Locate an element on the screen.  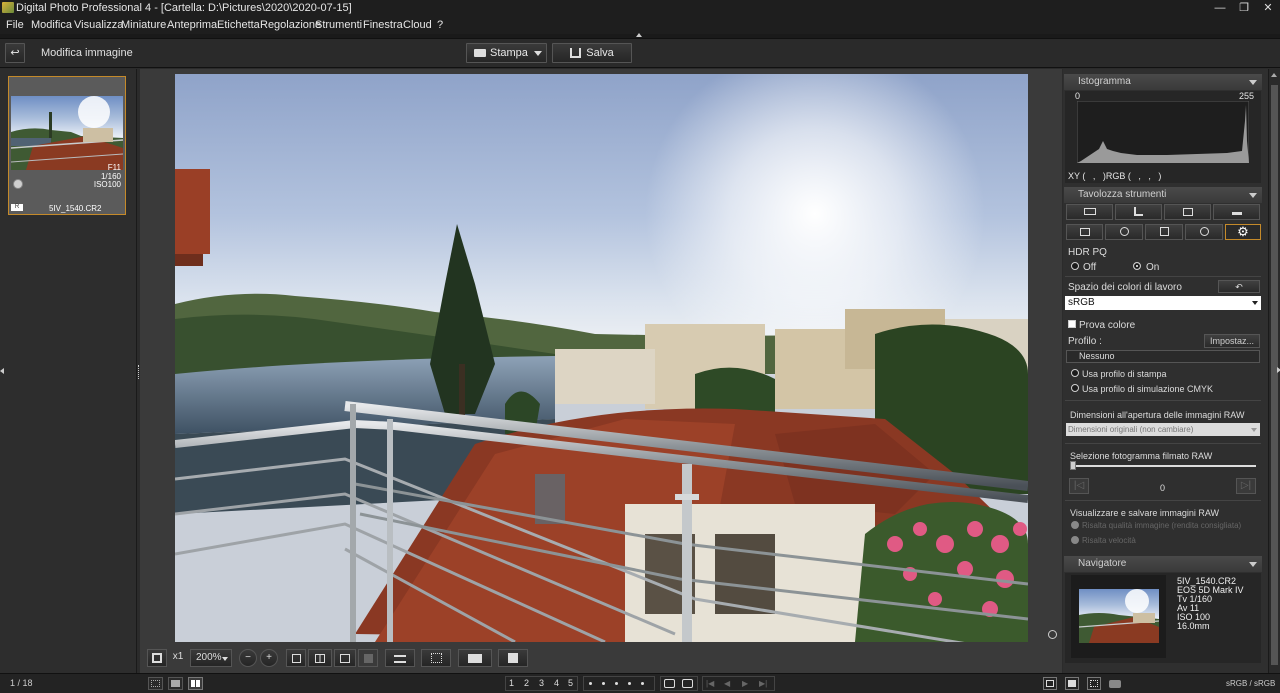
tool-tab-tone-curve is located at coordinates (1164, 232).